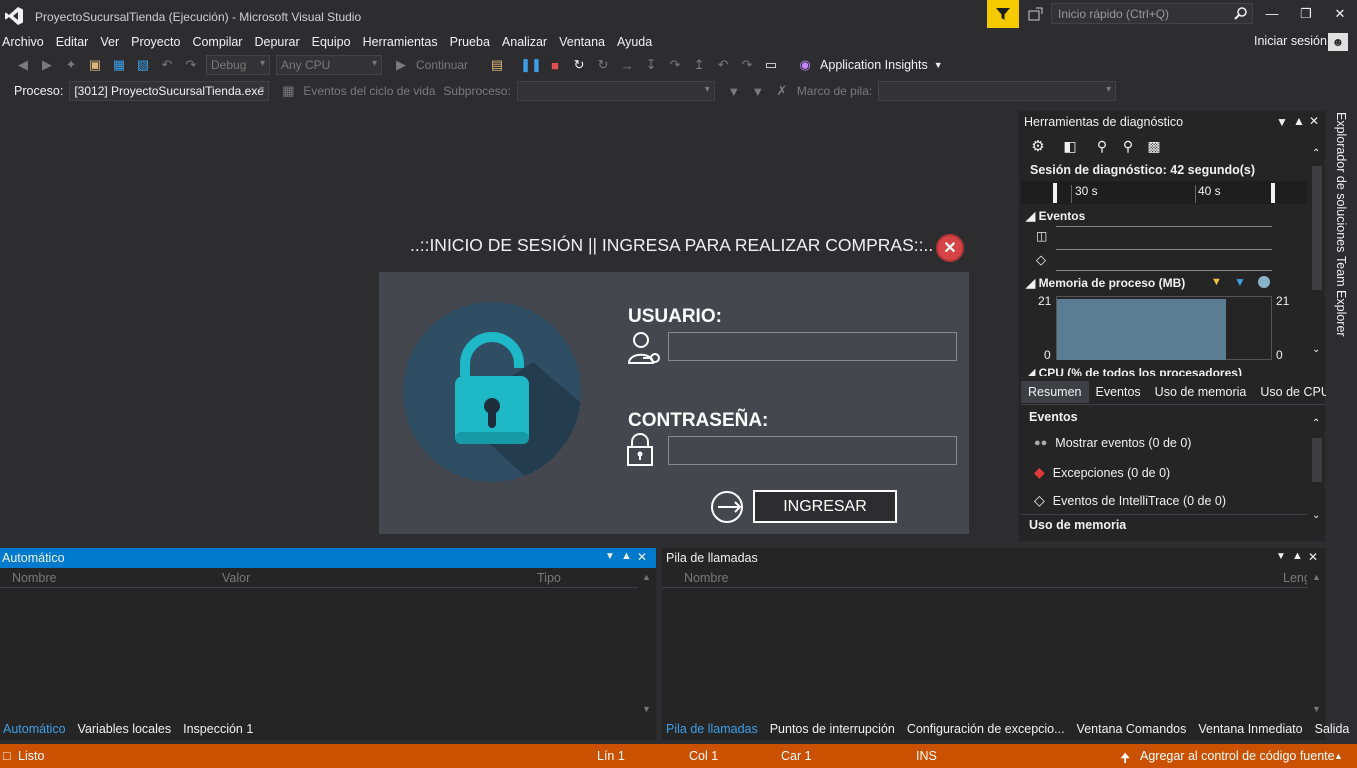  Describe the element at coordinates (1055, 193) in the screenshot. I see `timeline-start-handle` at that location.